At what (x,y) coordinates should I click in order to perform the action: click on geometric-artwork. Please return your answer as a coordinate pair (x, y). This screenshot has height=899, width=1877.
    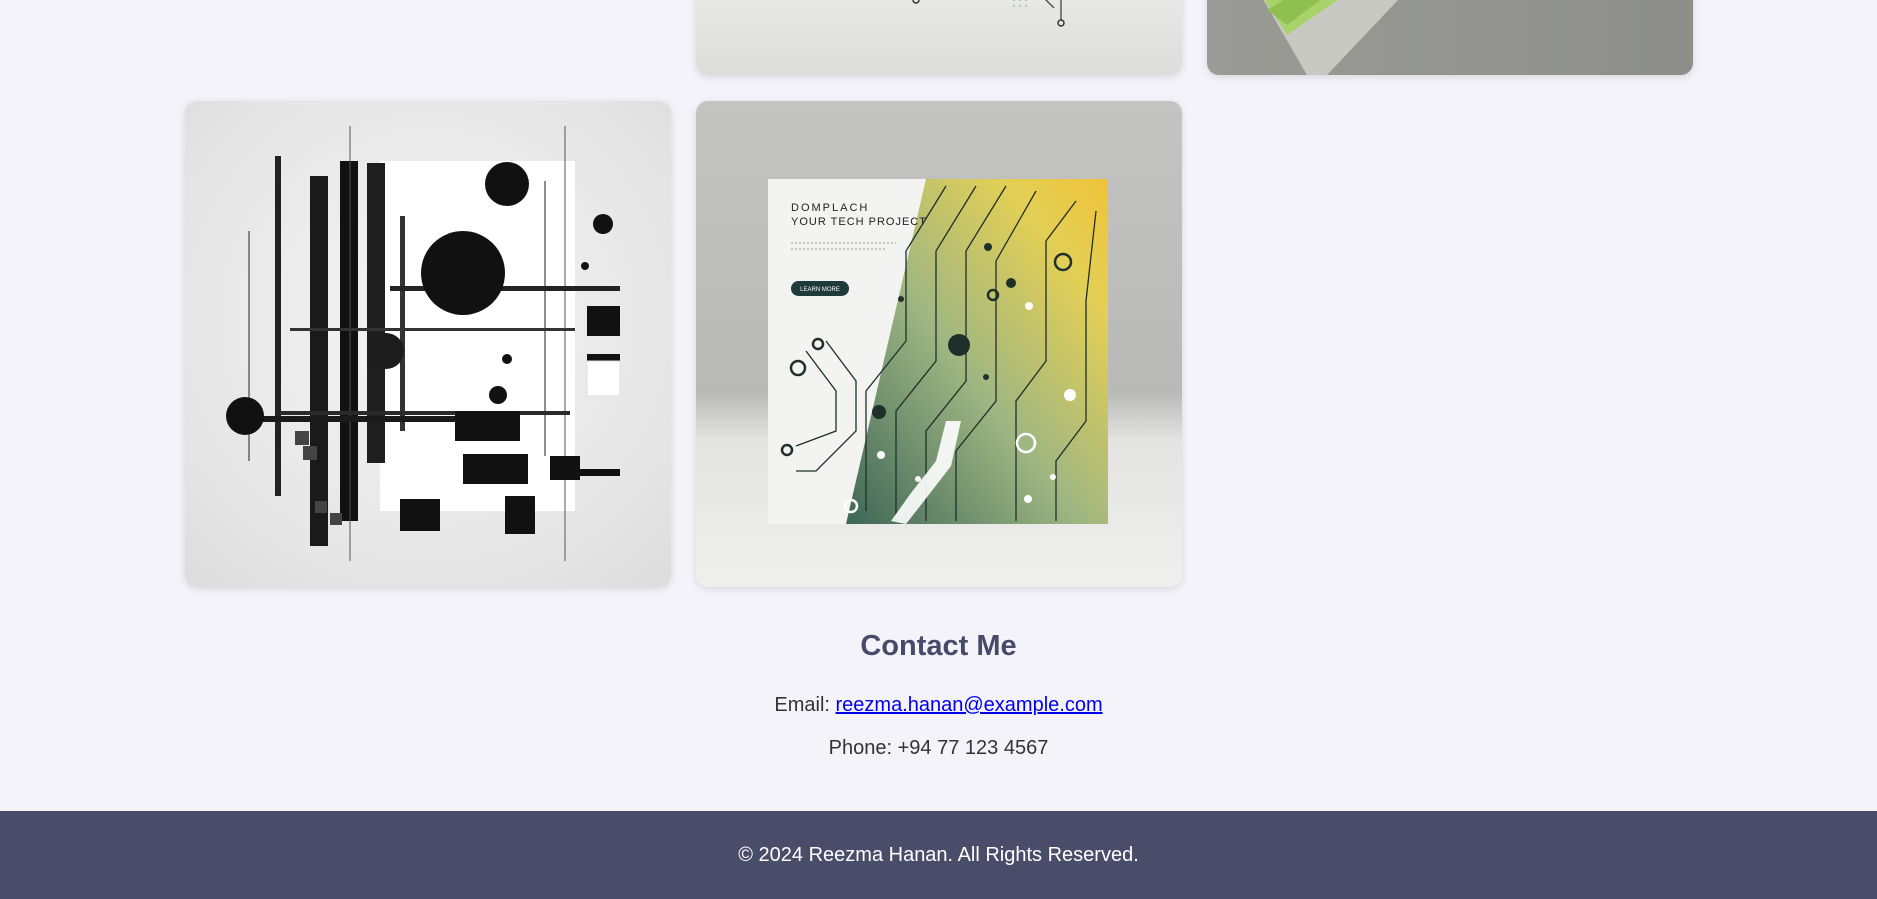
    Looking at the image, I should click on (423, 343).